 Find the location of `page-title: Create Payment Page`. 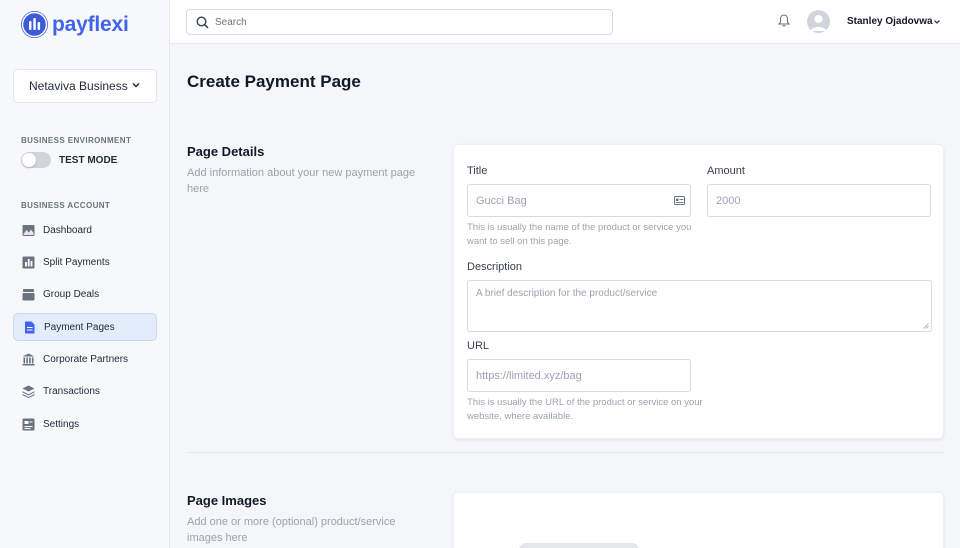

page-title: Create Payment Page is located at coordinates (274, 81).